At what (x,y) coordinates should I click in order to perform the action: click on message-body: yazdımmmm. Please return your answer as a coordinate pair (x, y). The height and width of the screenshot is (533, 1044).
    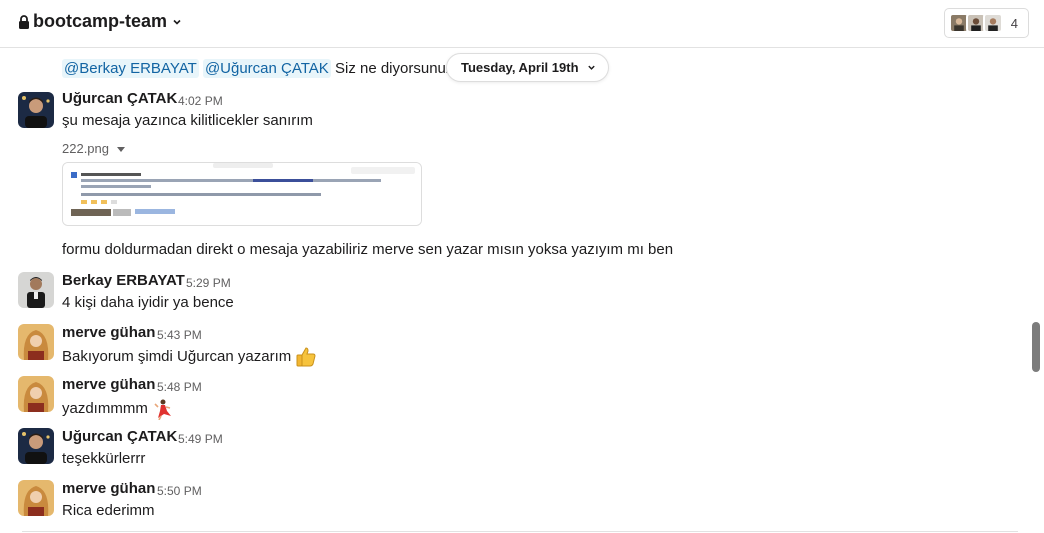
    Looking at the image, I should click on (117, 409).